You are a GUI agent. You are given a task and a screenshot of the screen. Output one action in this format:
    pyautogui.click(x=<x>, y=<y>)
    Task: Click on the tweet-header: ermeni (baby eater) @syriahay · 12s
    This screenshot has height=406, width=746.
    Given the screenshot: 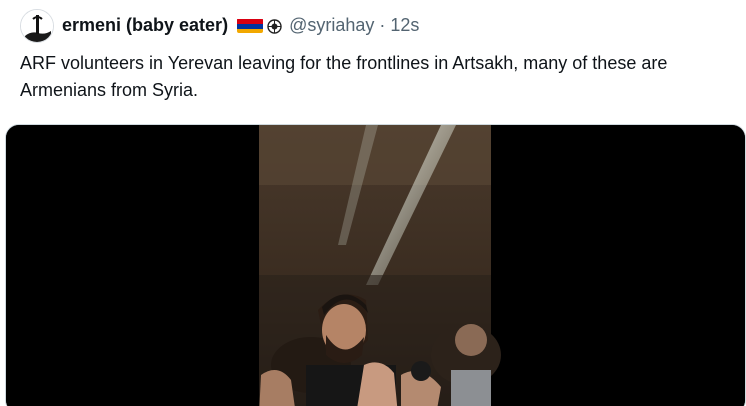 What is the action you would take?
    pyautogui.click(x=240, y=25)
    